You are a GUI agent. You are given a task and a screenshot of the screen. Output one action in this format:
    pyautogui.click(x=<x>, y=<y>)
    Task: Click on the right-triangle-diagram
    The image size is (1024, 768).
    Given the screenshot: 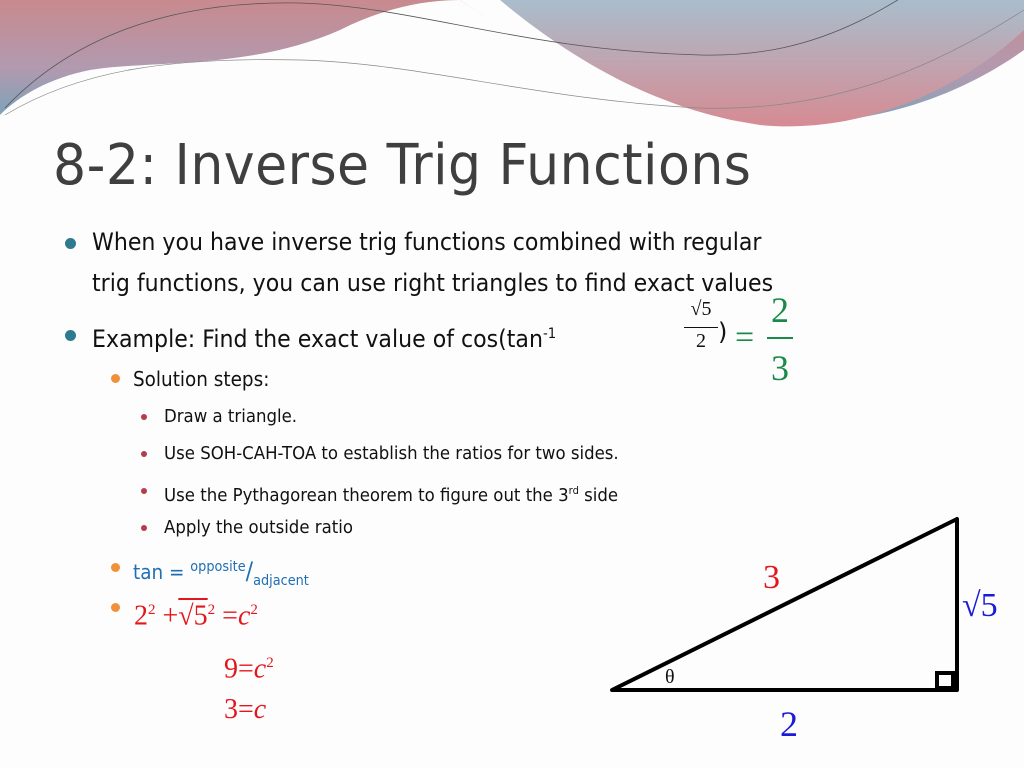 What is the action you would take?
    pyautogui.click(x=784, y=604)
    